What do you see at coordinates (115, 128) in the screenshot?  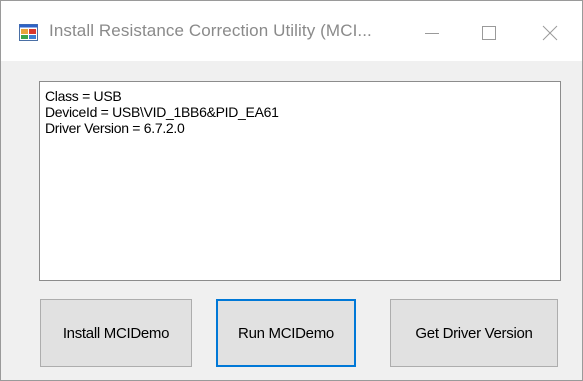 I see `output-line-driver-version: Driver Version = 6.7.2.0` at bounding box center [115, 128].